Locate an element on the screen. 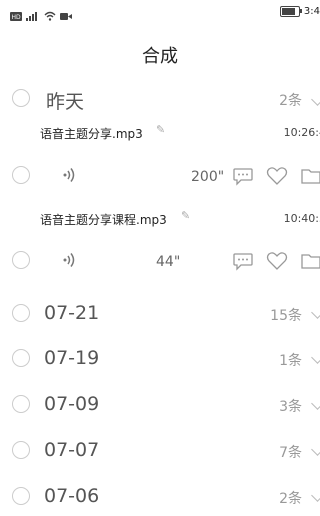 The height and width of the screenshot is (516, 320). group-row: 07-09 3条 is located at coordinates (160, 404).